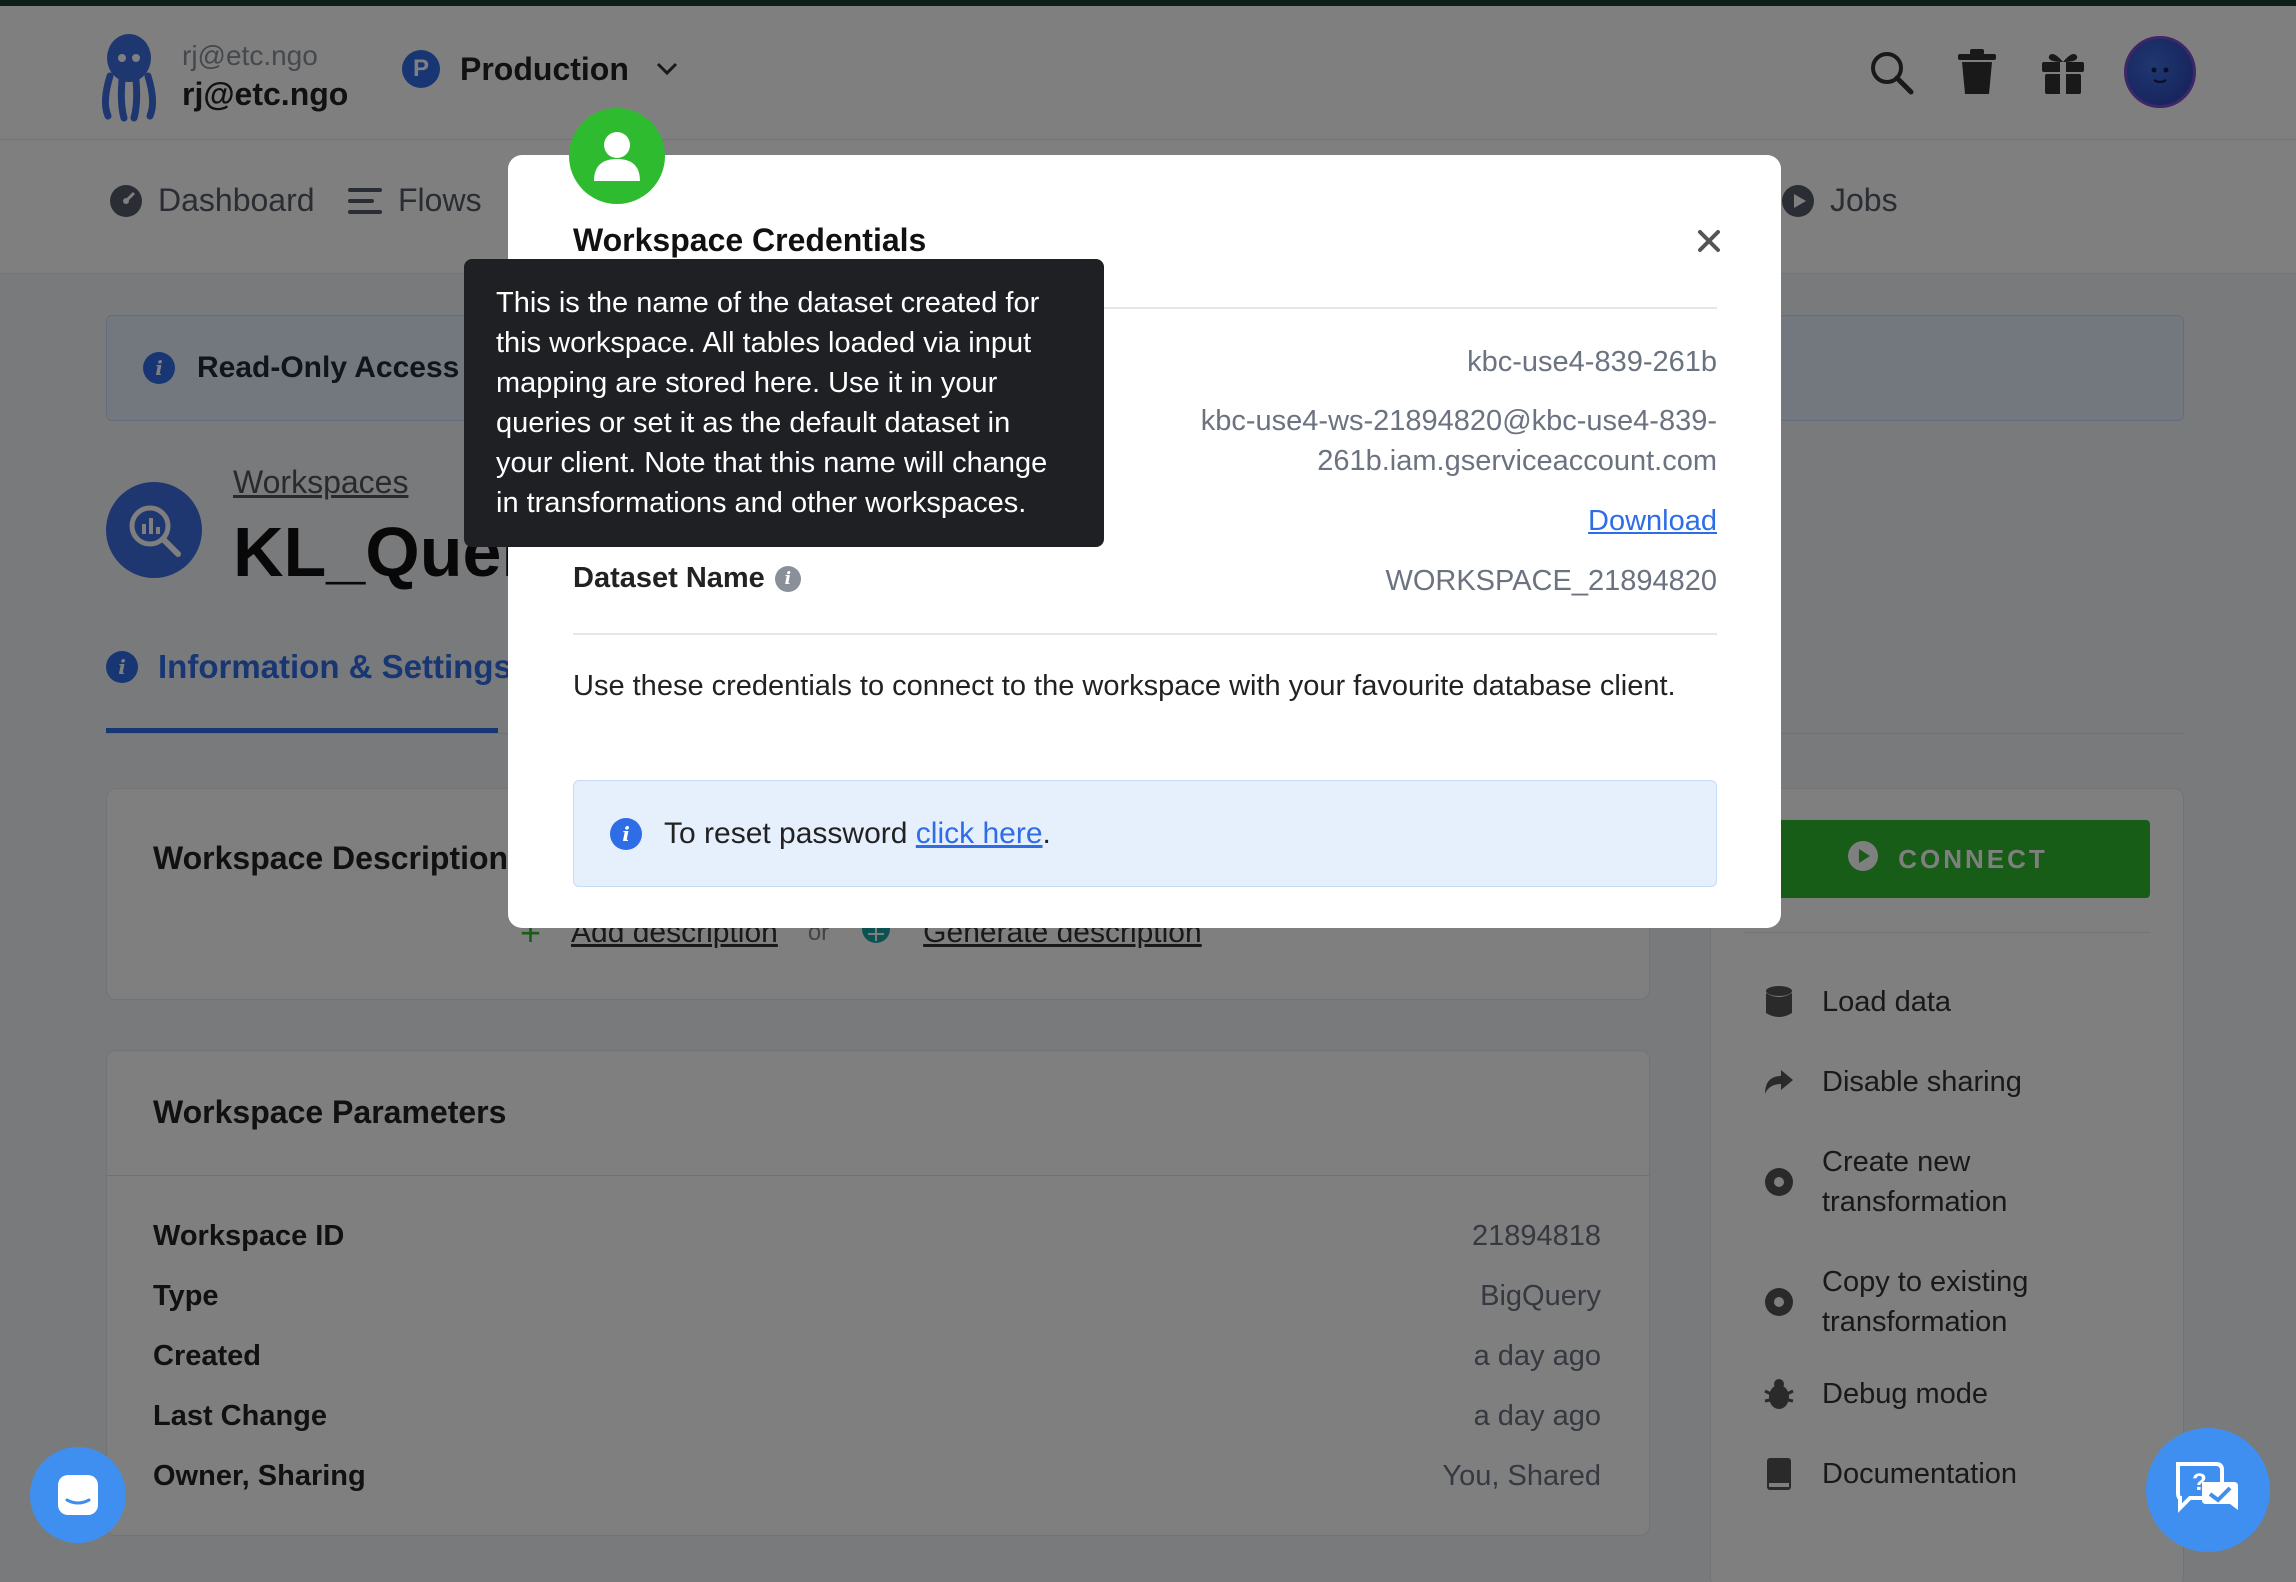 The width and height of the screenshot is (2296, 1582). What do you see at coordinates (786, 833) in the screenshot?
I see `reset-prefix: To reset password` at bounding box center [786, 833].